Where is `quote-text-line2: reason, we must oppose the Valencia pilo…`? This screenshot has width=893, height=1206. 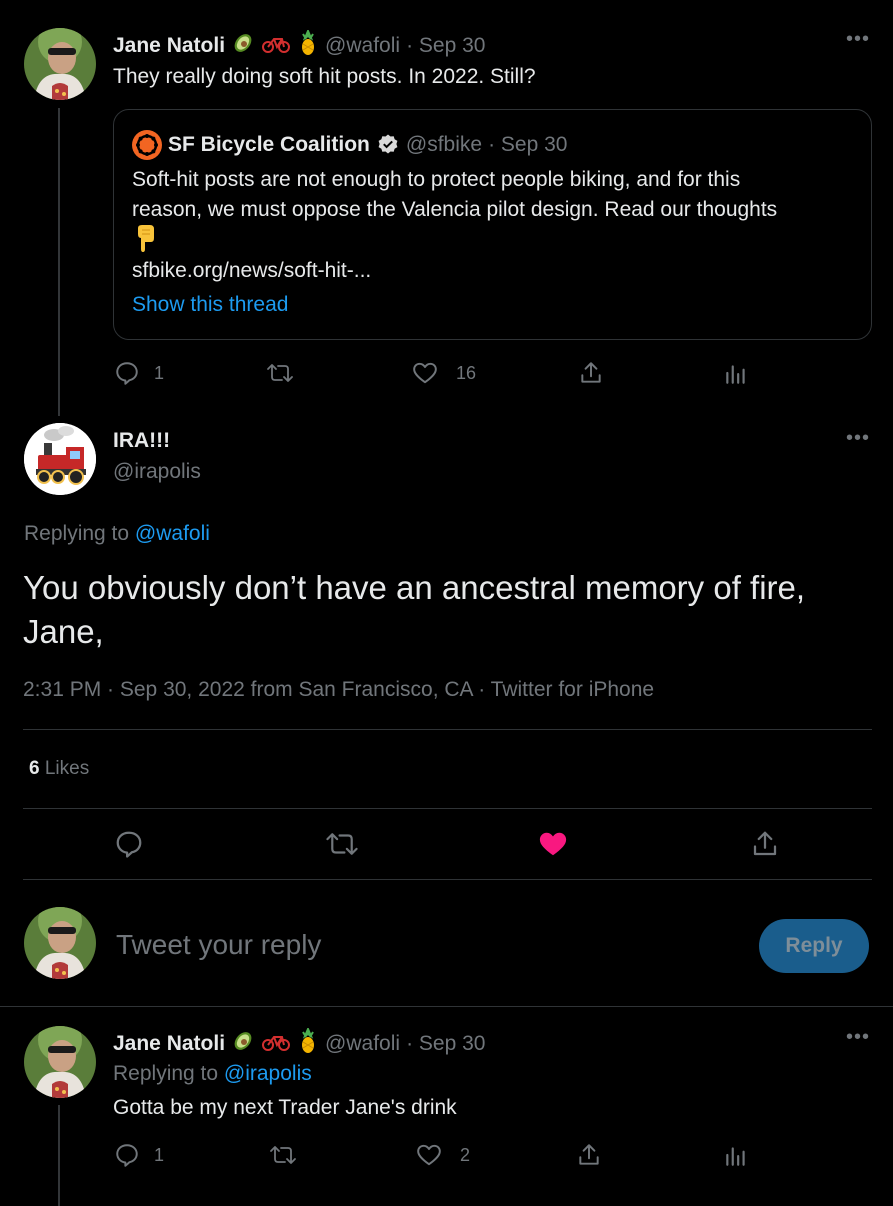 quote-text-line2: reason, we must oppose the Valencia pilo… is located at coordinates (455, 209).